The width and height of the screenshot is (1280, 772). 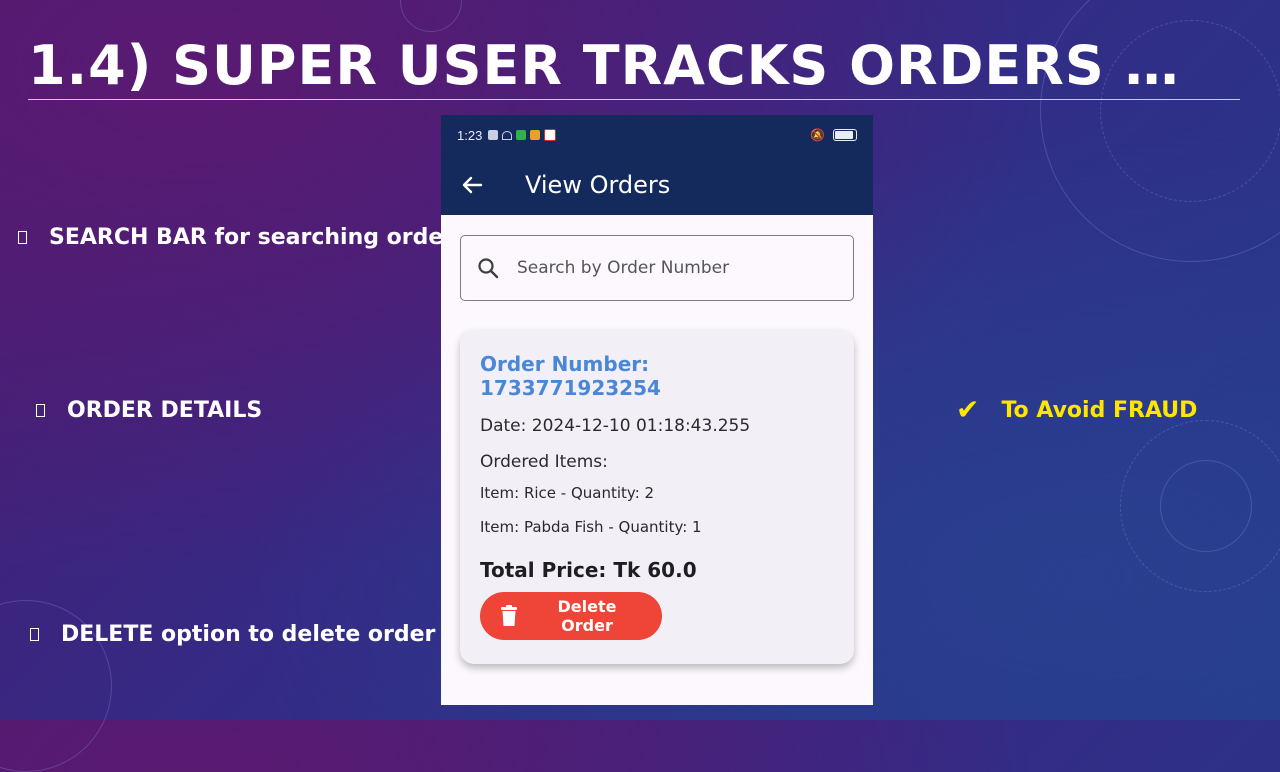 I want to click on delete-order-button: Delete Order, so click(x=571, y=616).